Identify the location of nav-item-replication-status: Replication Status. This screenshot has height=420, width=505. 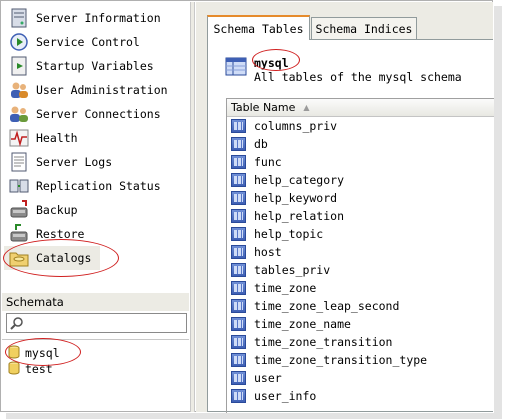
(95, 186).